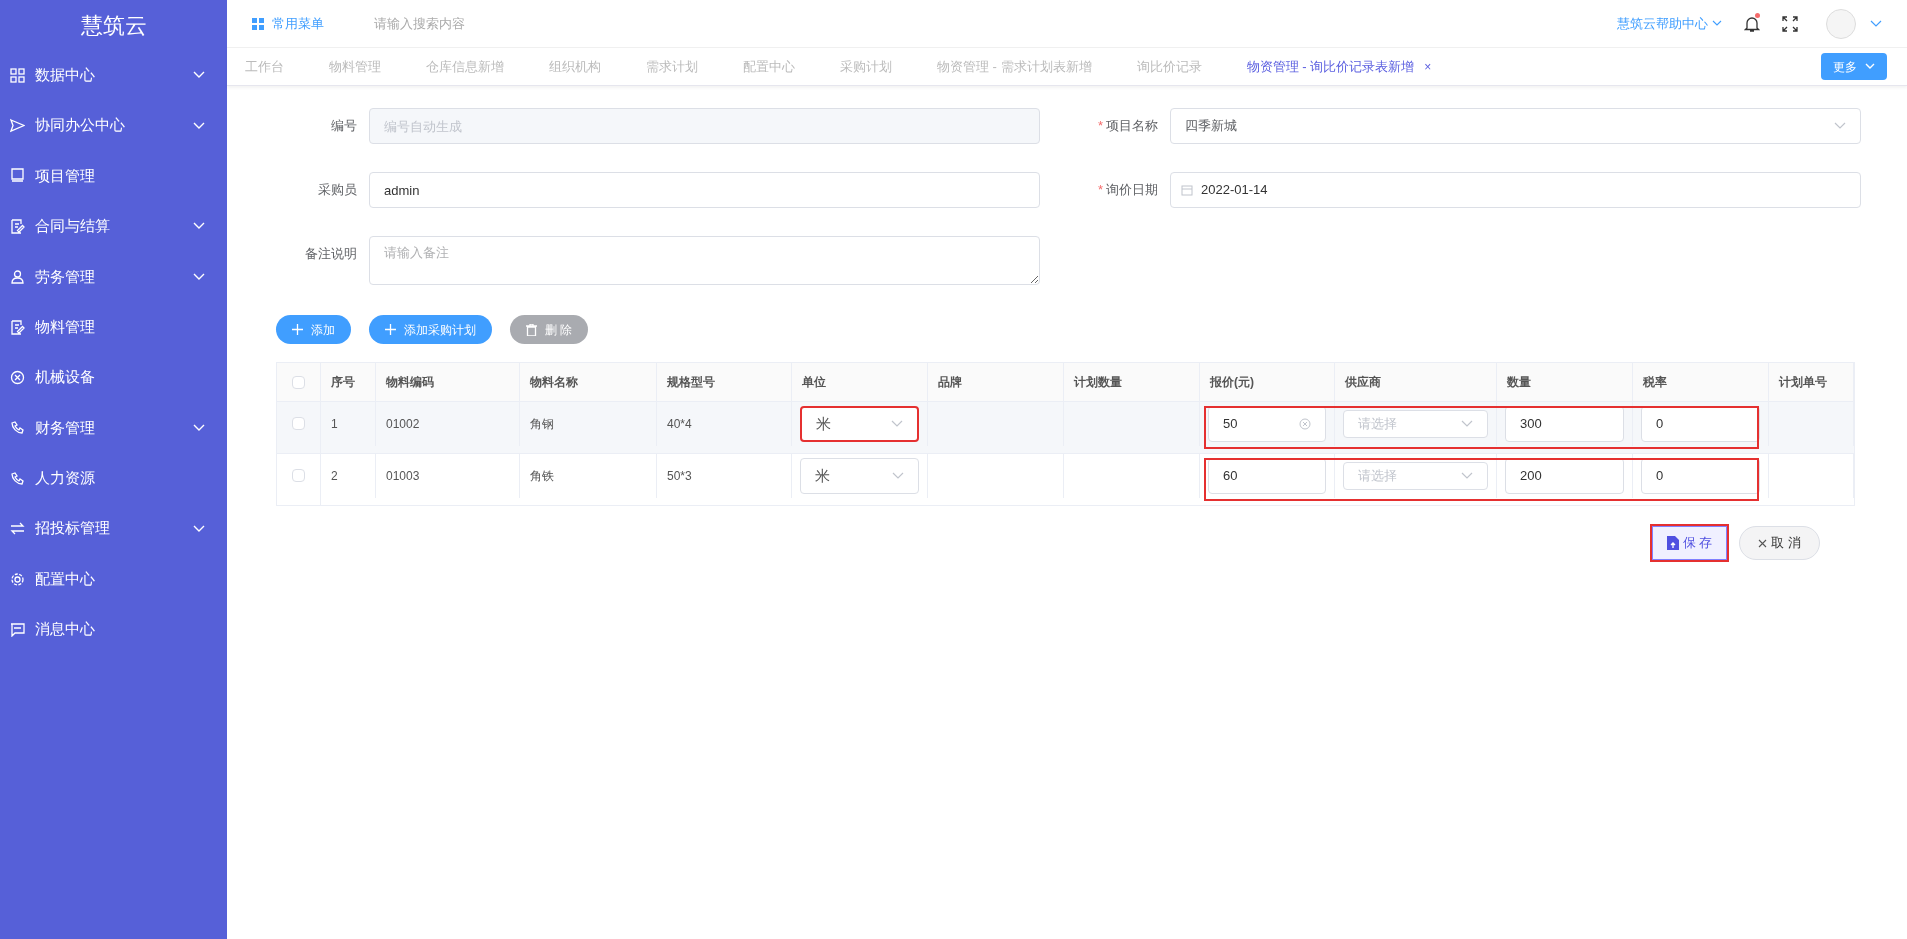  Describe the element at coordinates (1790, 23) in the screenshot. I see `fullscreen-icon` at that location.